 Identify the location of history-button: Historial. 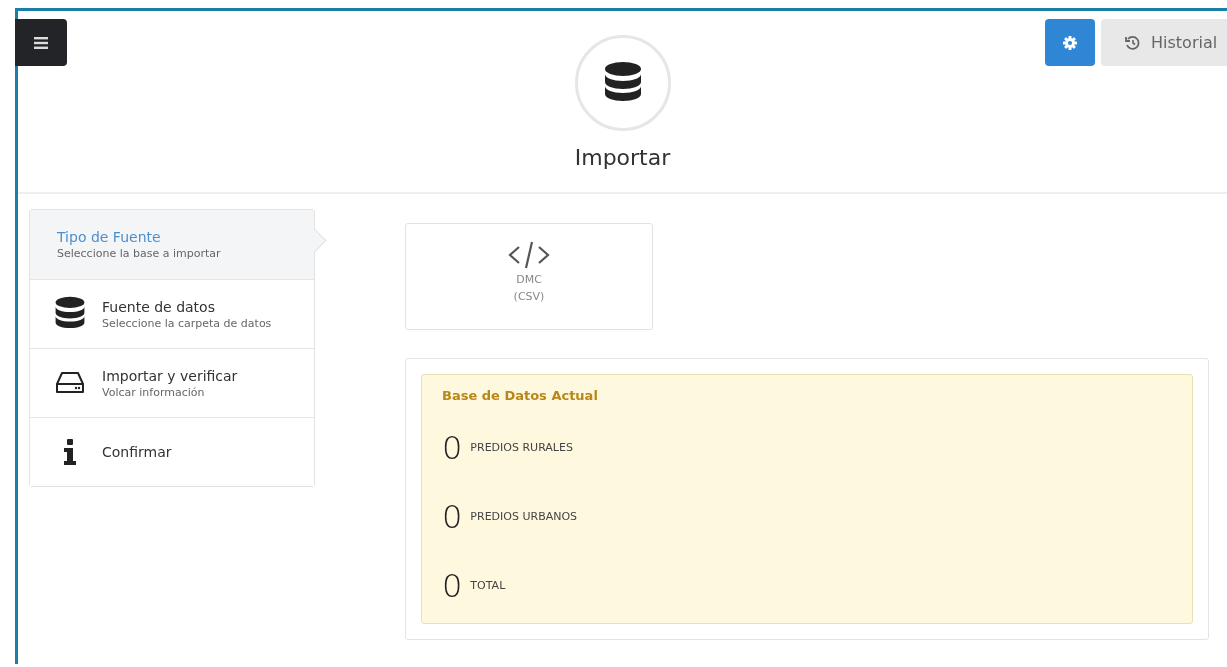
(1164, 42).